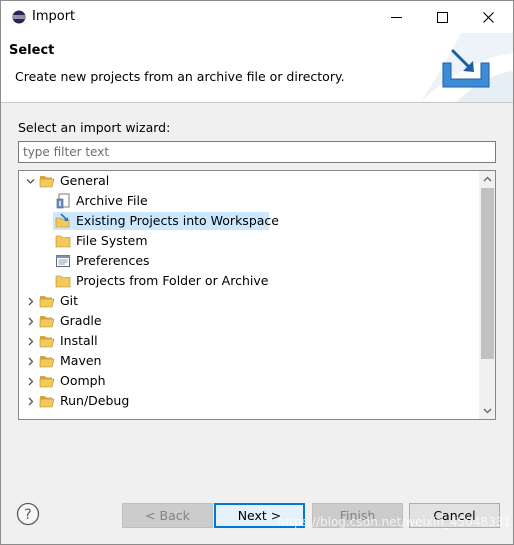 The image size is (514, 545). What do you see at coordinates (454, 515) in the screenshot?
I see `cancel-button: Cancel` at bounding box center [454, 515].